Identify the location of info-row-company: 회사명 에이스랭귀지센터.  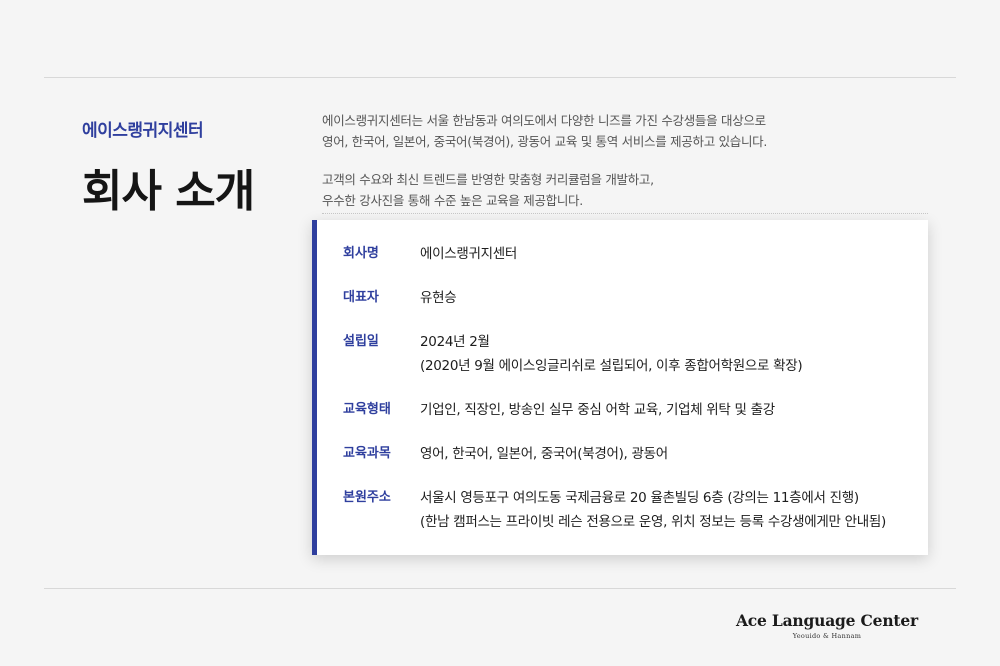
(635, 254).